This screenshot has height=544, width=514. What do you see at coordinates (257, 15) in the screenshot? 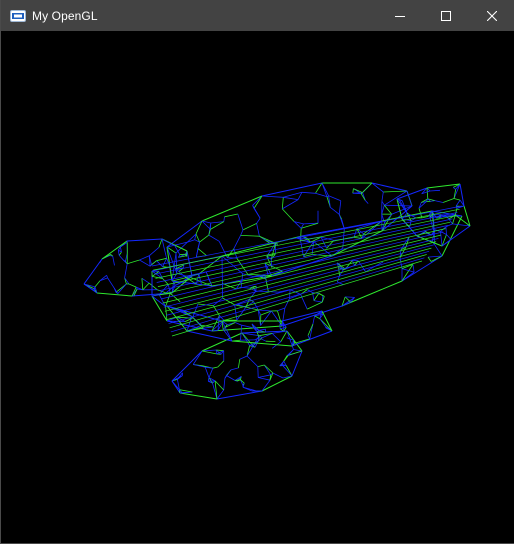
I see `title-bar: My OpenGL` at bounding box center [257, 15].